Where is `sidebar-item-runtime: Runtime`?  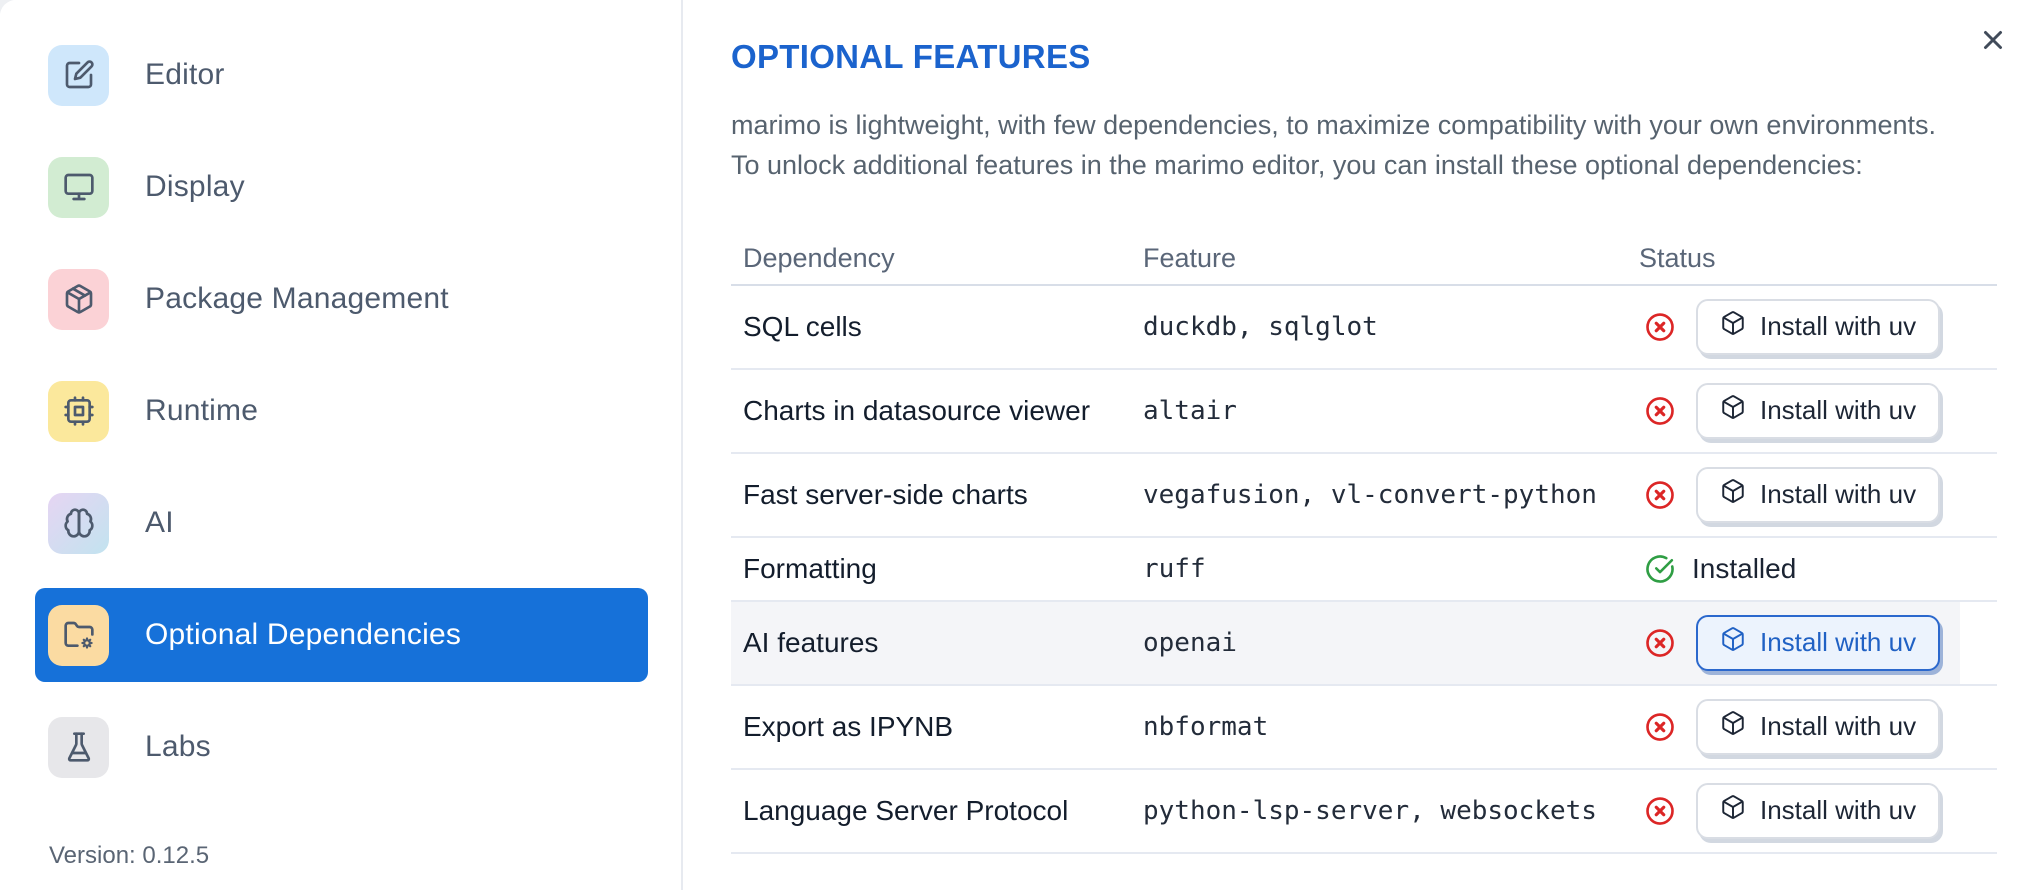
sidebar-item-runtime: Runtime is located at coordinates (341, 411).